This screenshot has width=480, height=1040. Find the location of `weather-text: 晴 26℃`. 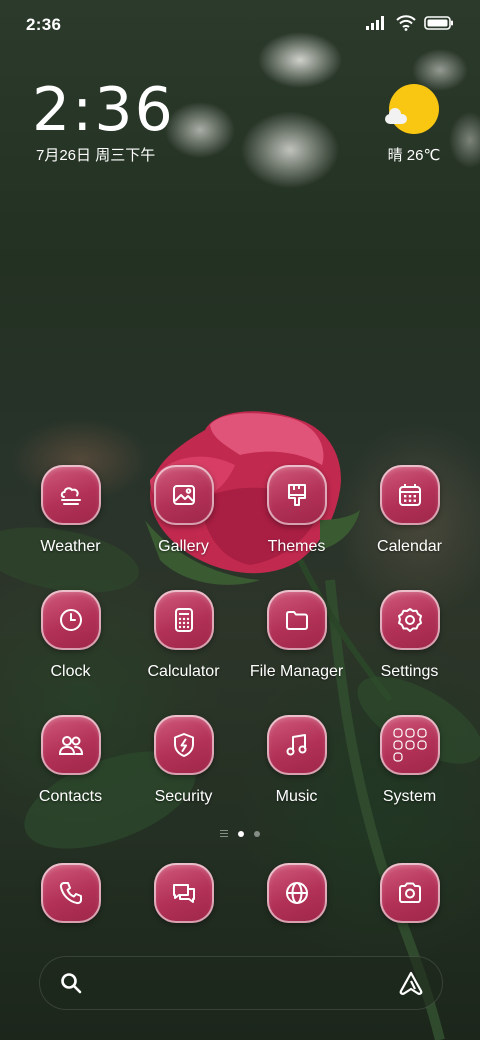

weather-text: 晴 26℃ is located at coordinates (414, 155).